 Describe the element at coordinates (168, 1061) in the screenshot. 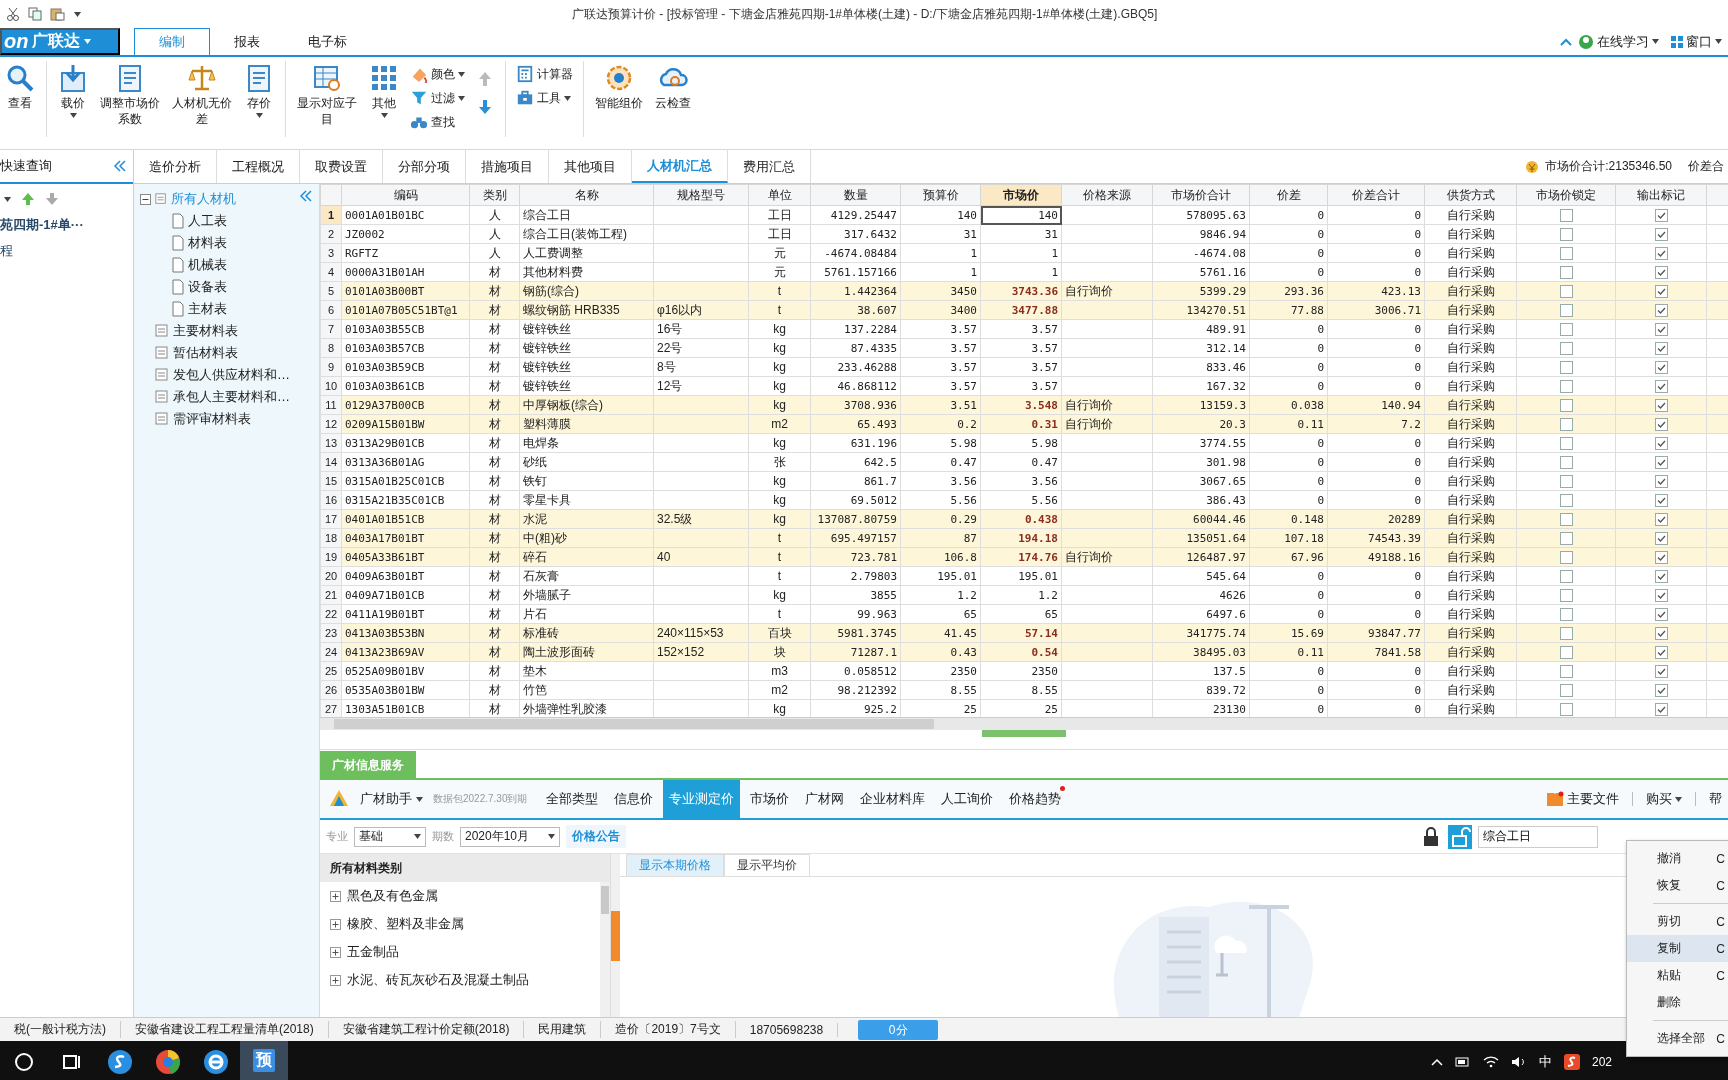

I see `browser-icon` at that location.